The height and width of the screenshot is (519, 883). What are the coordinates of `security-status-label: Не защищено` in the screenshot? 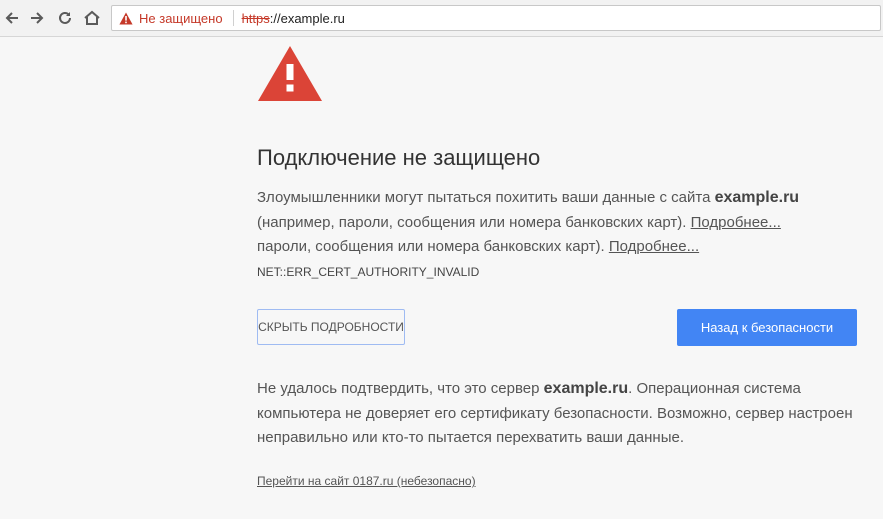 It's located at (181, 18).